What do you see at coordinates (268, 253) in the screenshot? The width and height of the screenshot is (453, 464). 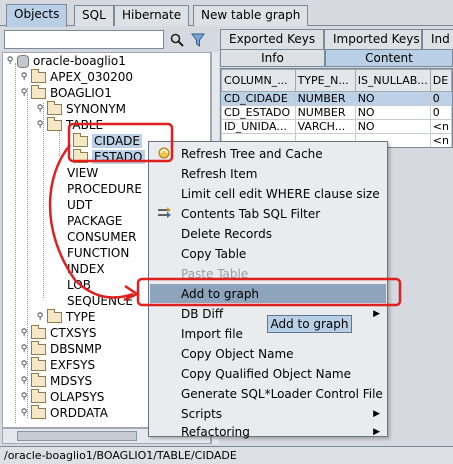 I see `menu-item-copy-table: Copy Table` at bounding box center [268, 253].